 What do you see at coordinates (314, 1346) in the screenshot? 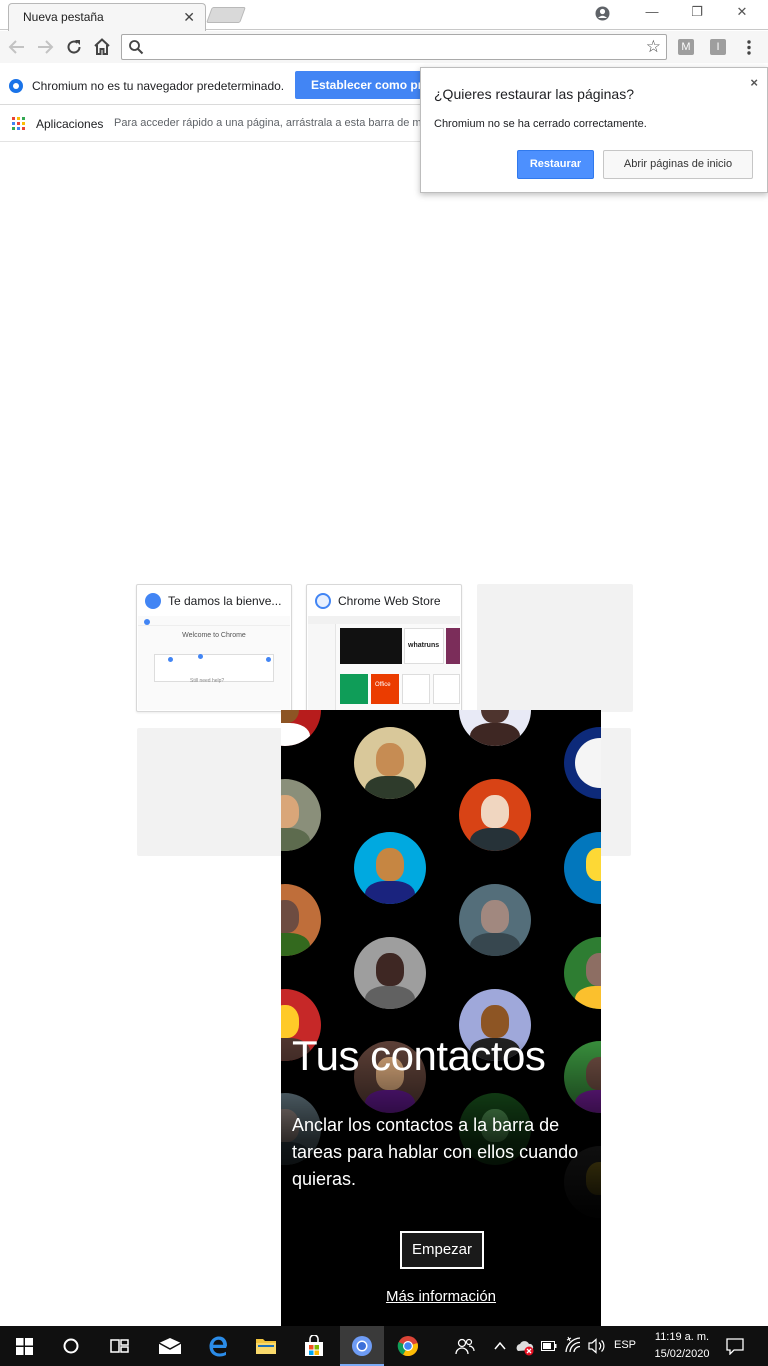
I see `store-icon` at bounding box center [314, 1346].